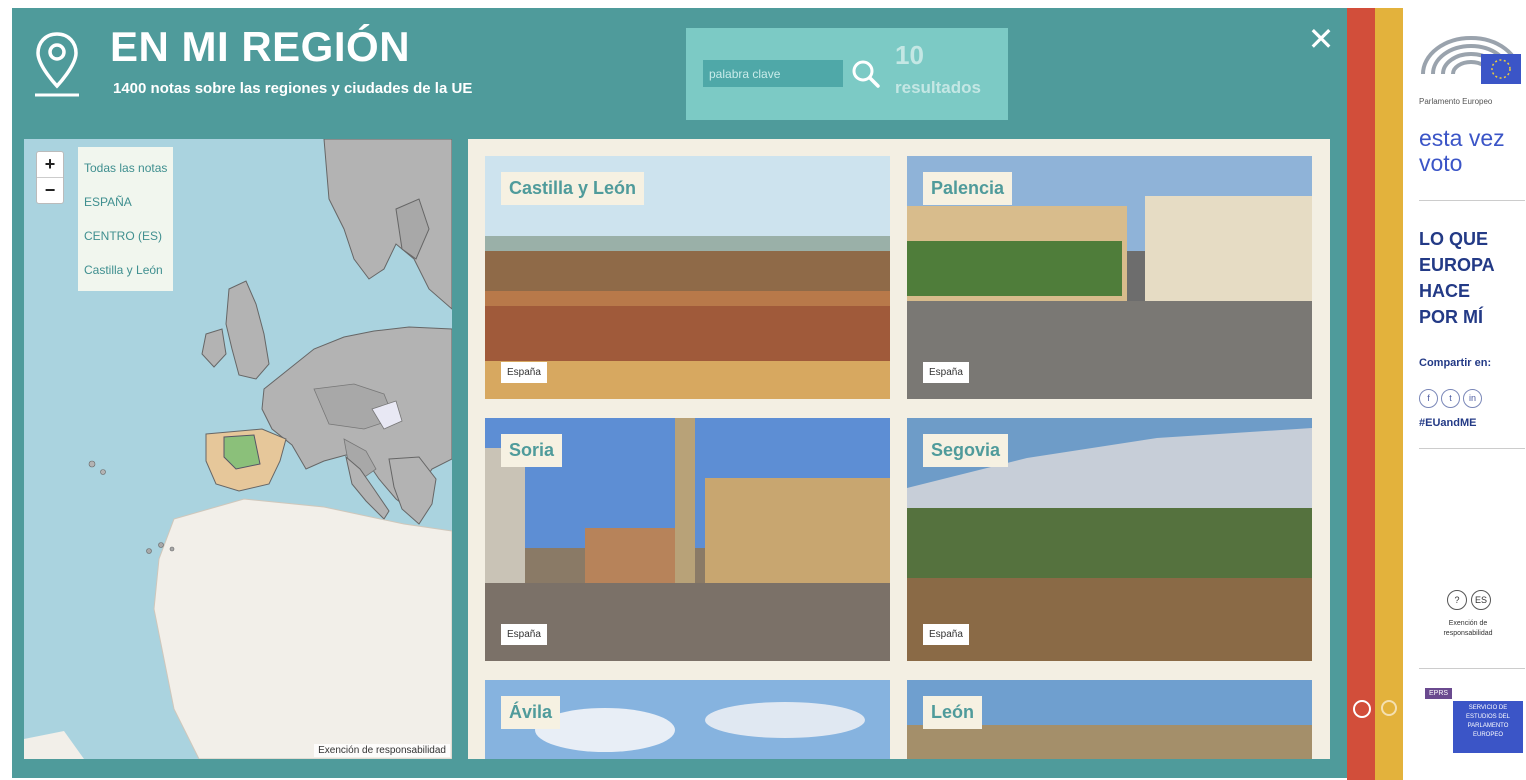 Image resolution: width=1526 pixels, height=780 pixels. What do you see at coordinates (50, 190) in the screenshot?
I see `zoom-out-button: −` at bounding box center [50, 190].